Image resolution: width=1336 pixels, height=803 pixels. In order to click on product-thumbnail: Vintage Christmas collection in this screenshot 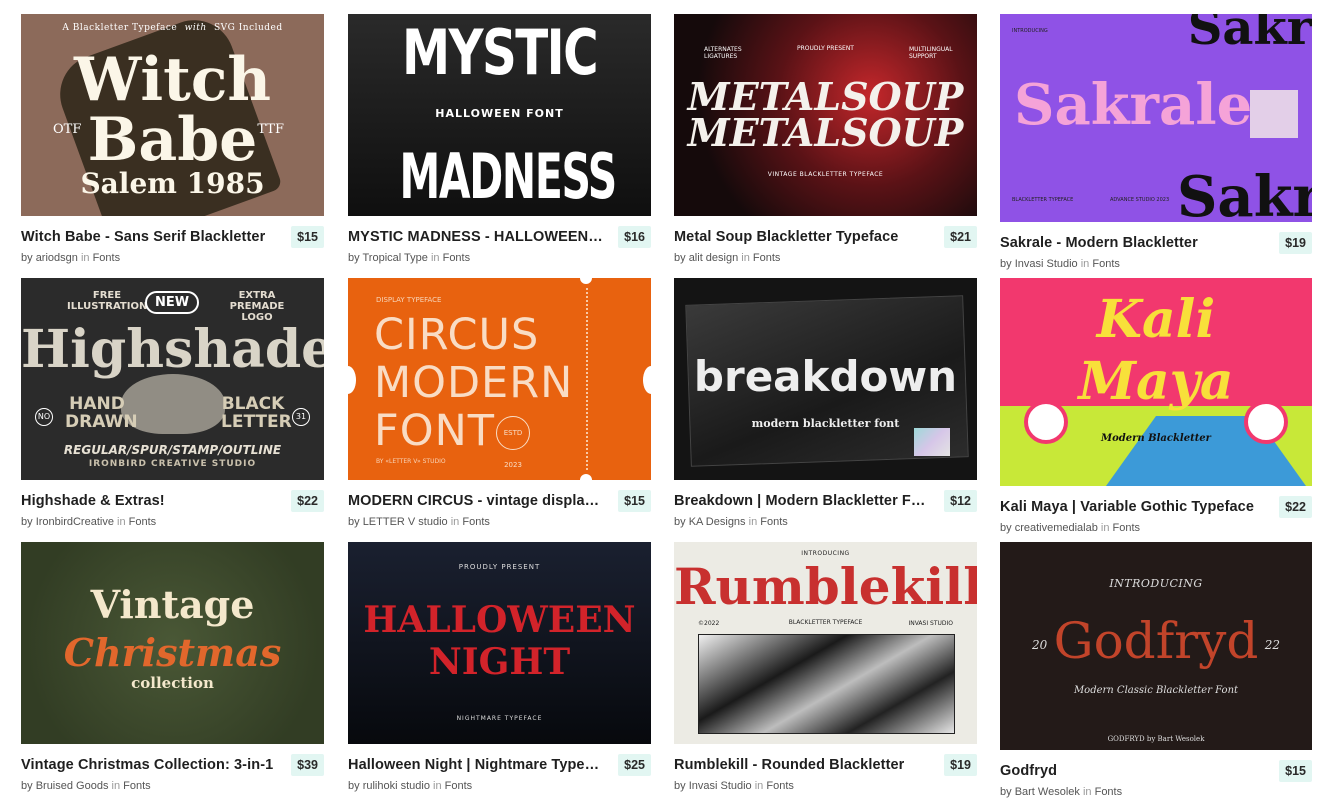, I will do `click(172, 643)`.